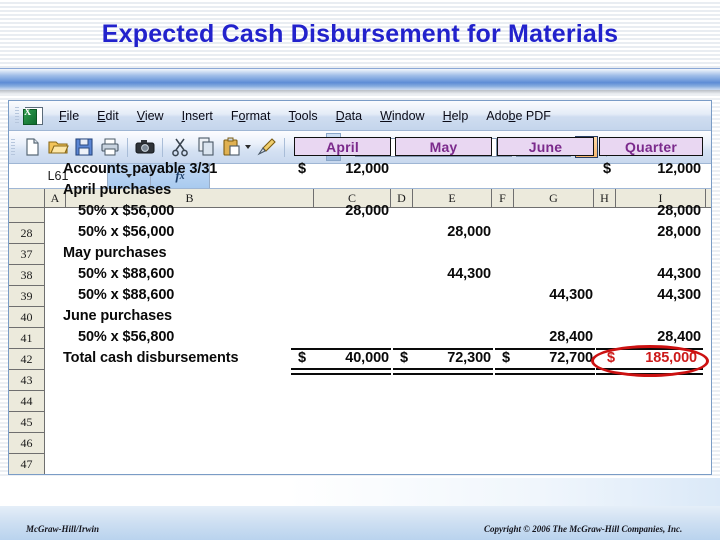  Describe the element at coordinates (469, 274) in the screenshot. I see `cell-may-42: 44,300` at that location.